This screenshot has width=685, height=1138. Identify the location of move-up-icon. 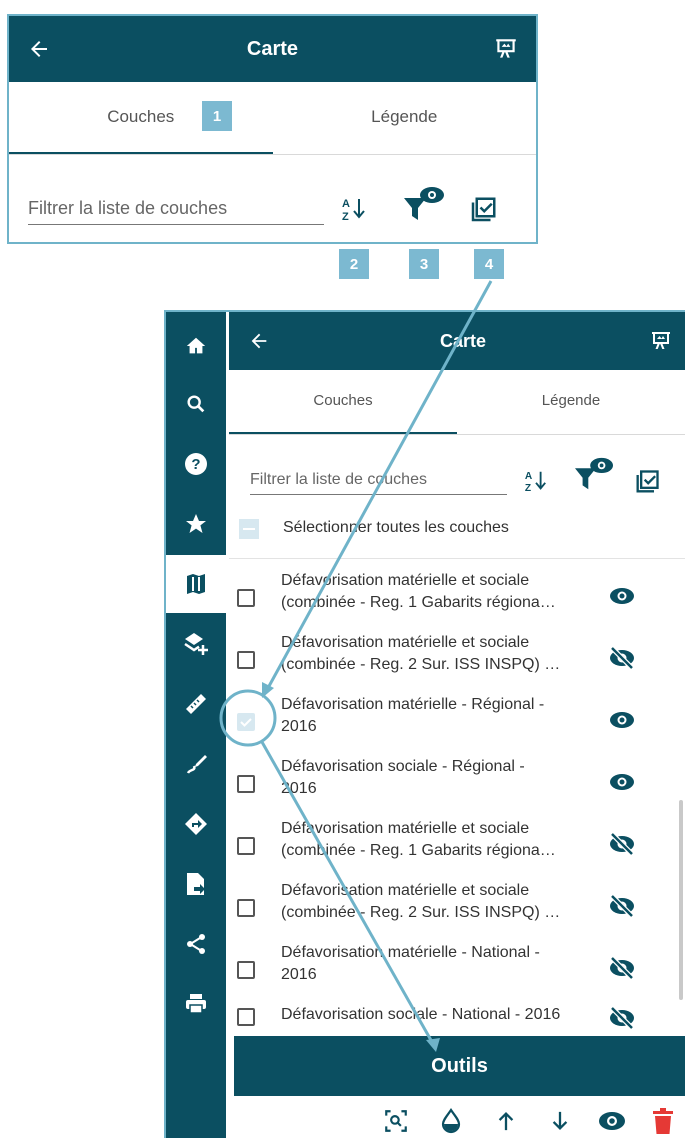
(506, 1121).